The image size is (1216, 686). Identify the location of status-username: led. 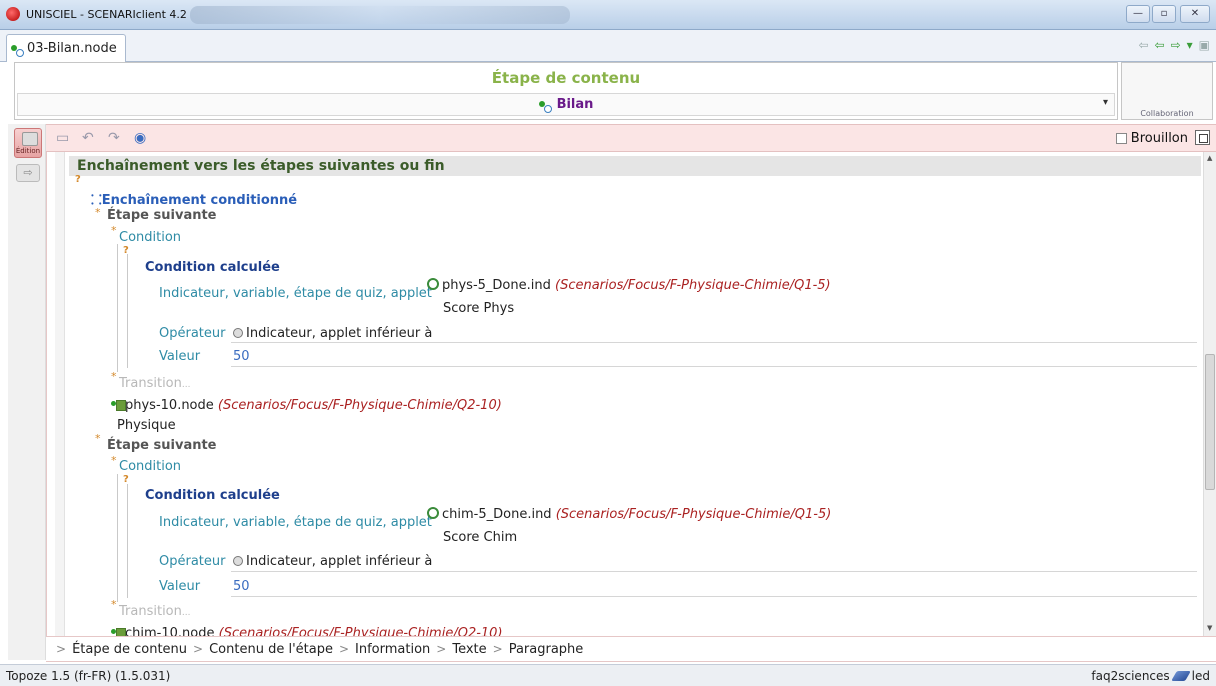
(1200, 676).